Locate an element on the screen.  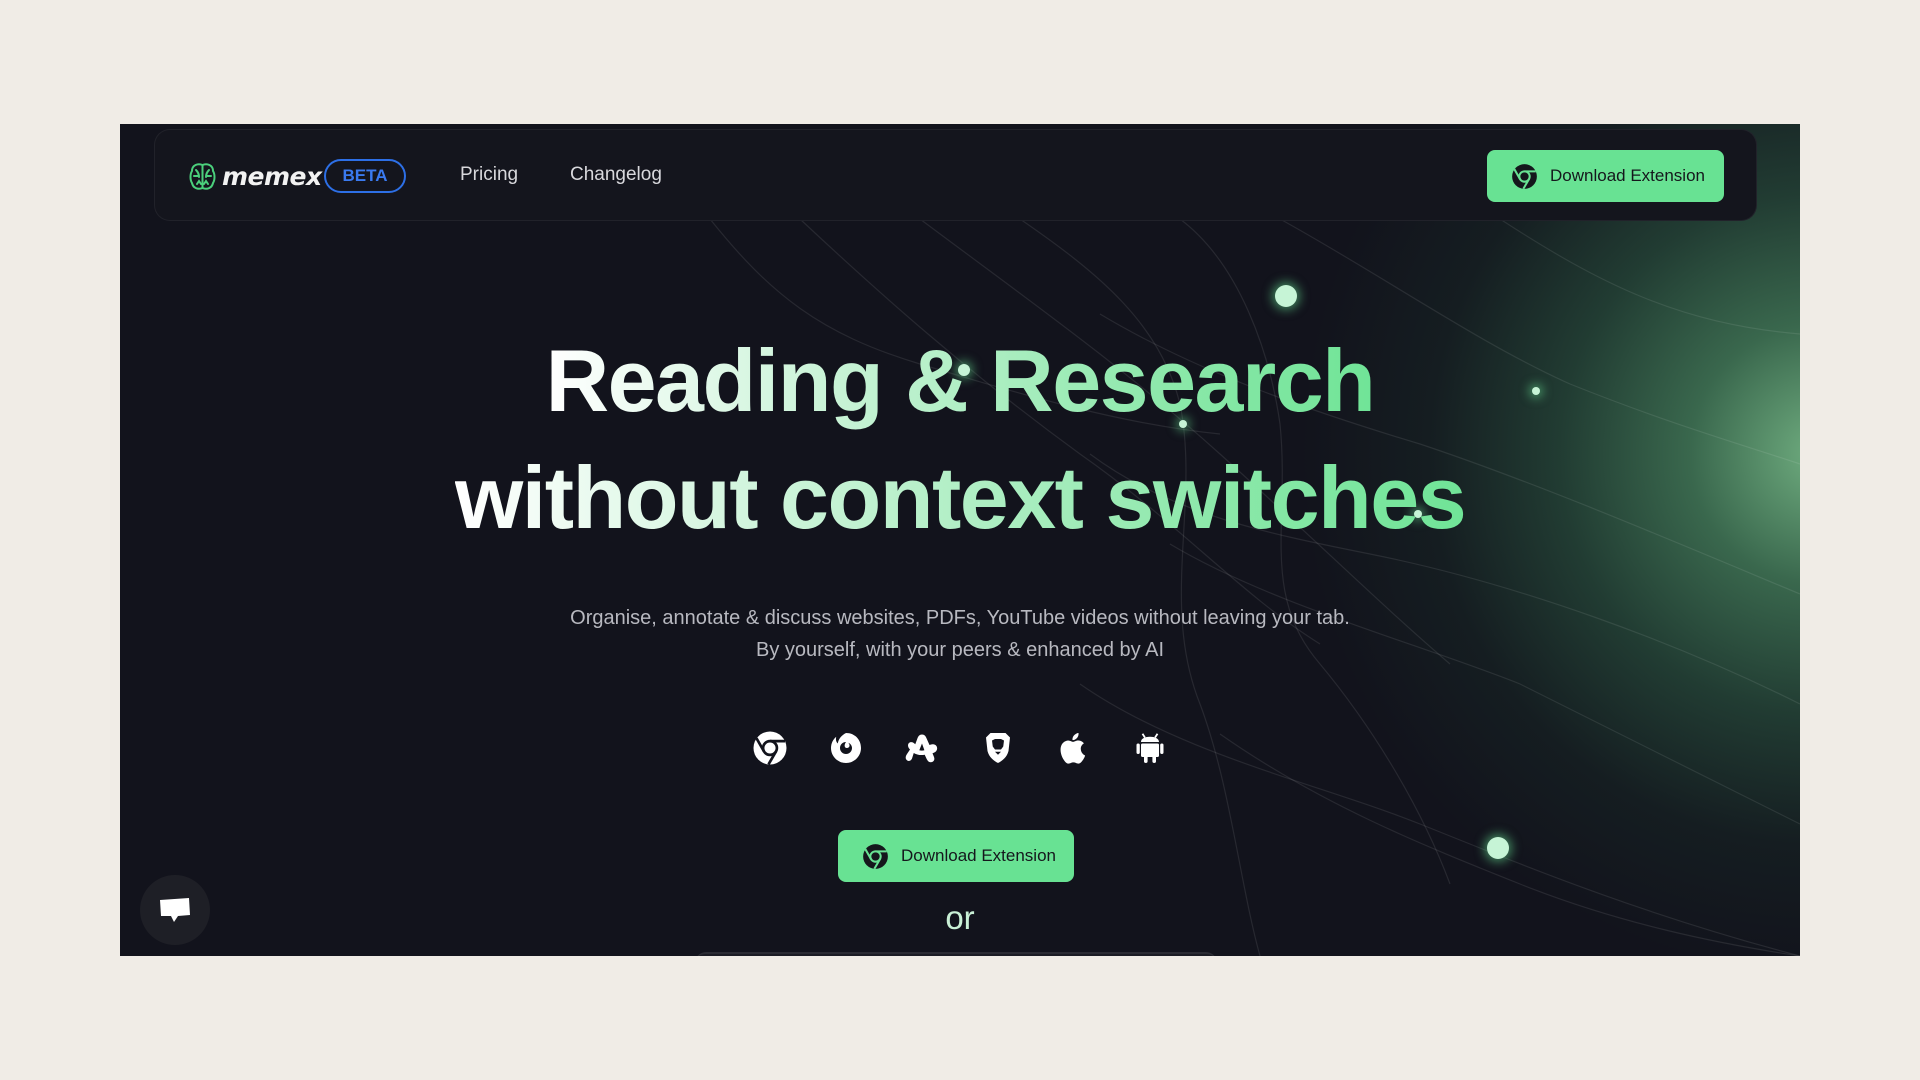
nav-link-pricing: Pricing is located at coordinates (489, 175).